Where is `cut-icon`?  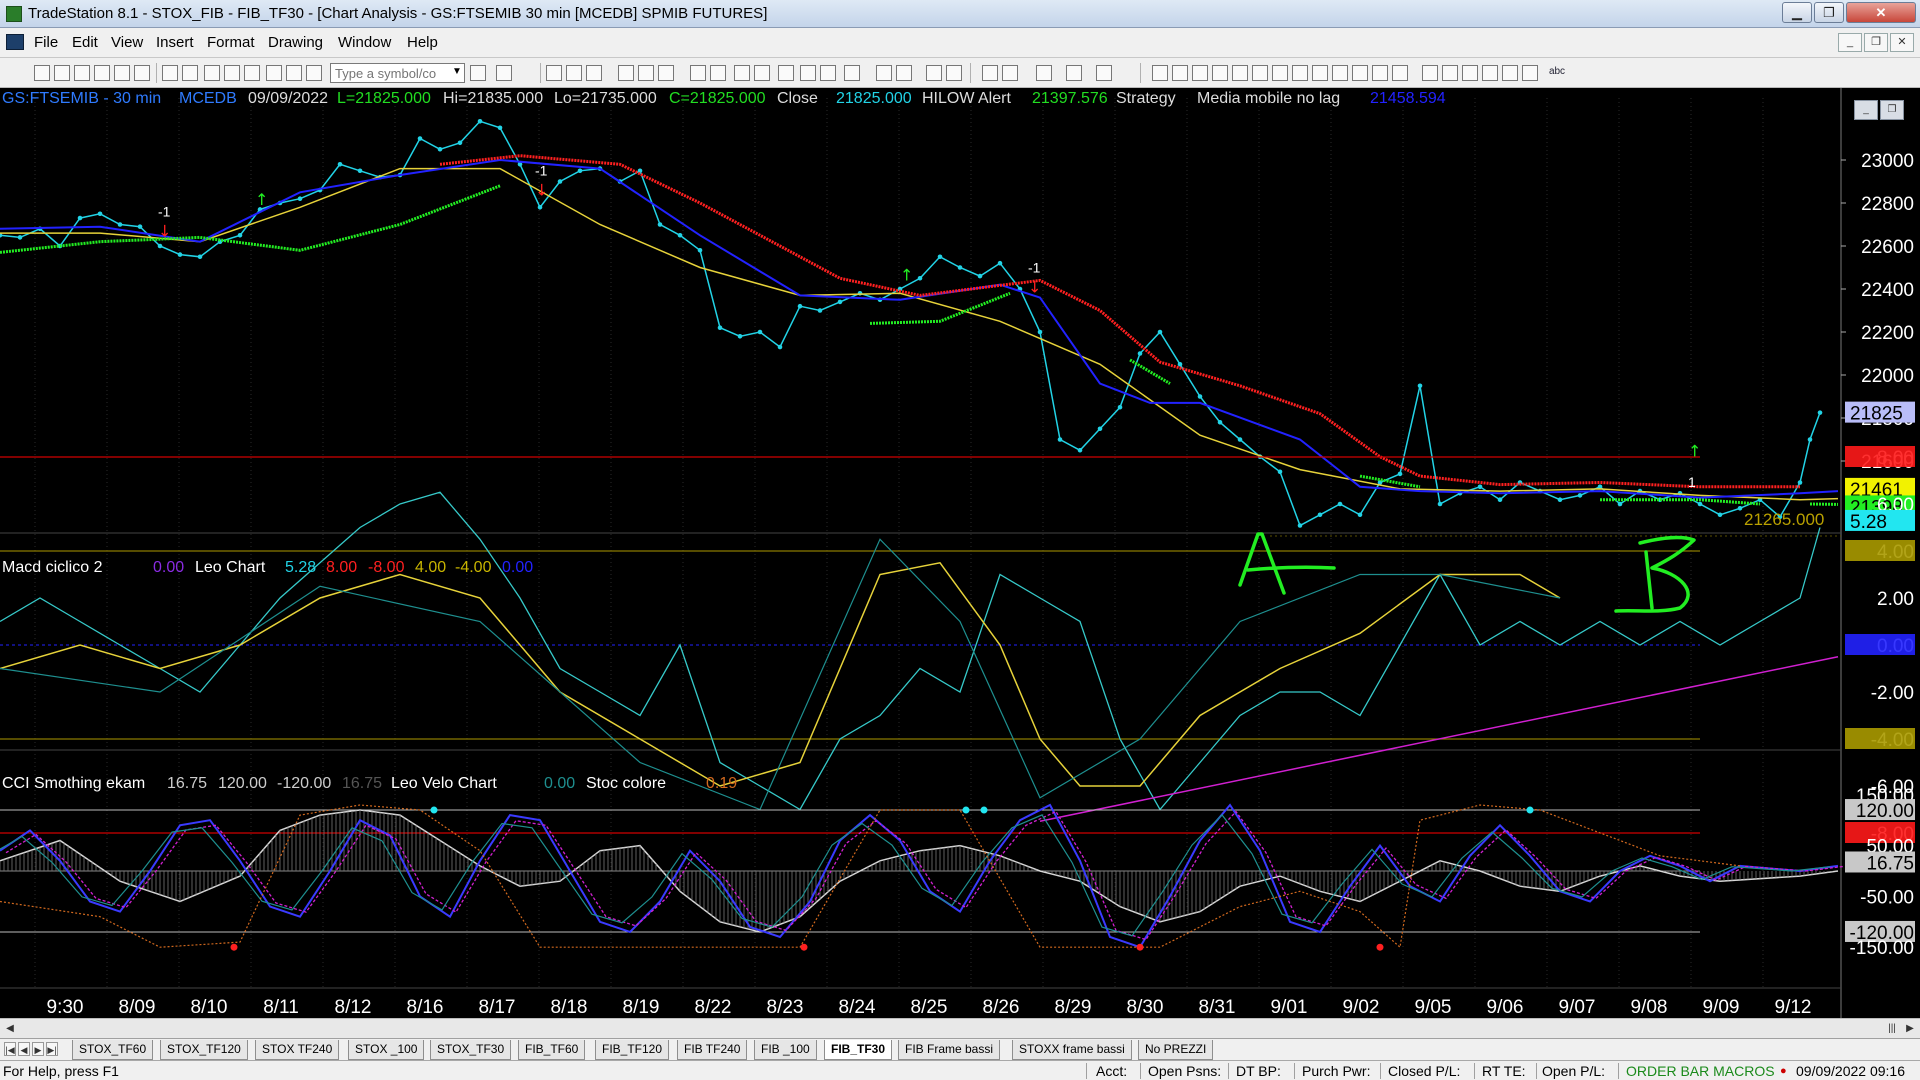
cut-icon is located at coordinates (212, 73).